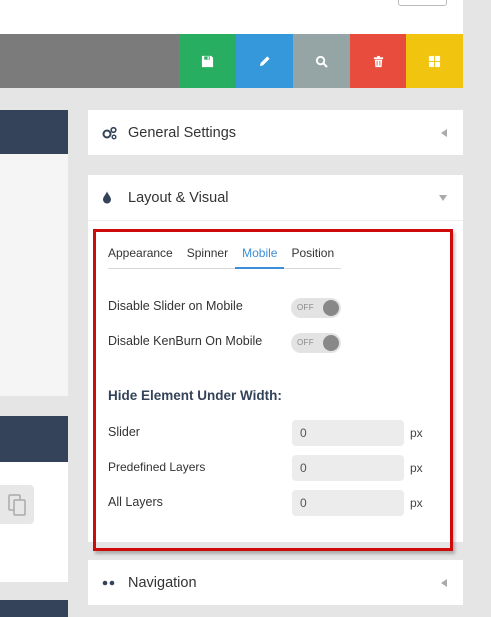 The height and width of the screenshot is (617, 491). I want to click on disable-slider-label: Disable Slider on Mobile, so click(175, 306).